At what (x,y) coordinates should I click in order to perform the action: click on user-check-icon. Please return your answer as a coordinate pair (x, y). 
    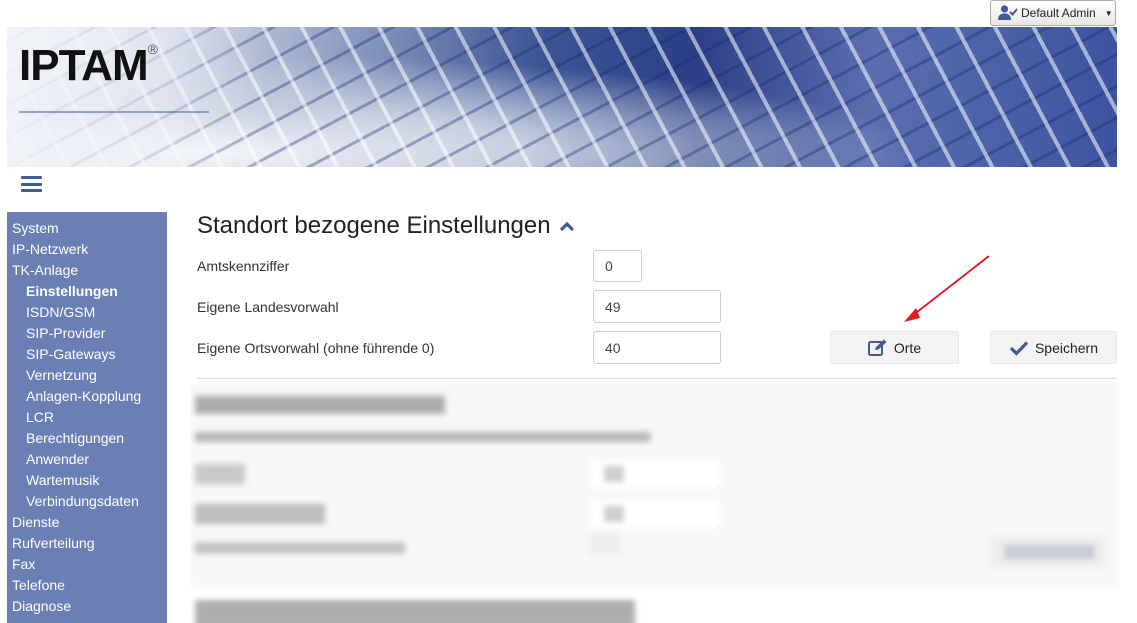
    Looking at the image, I should click on (1008, 13).